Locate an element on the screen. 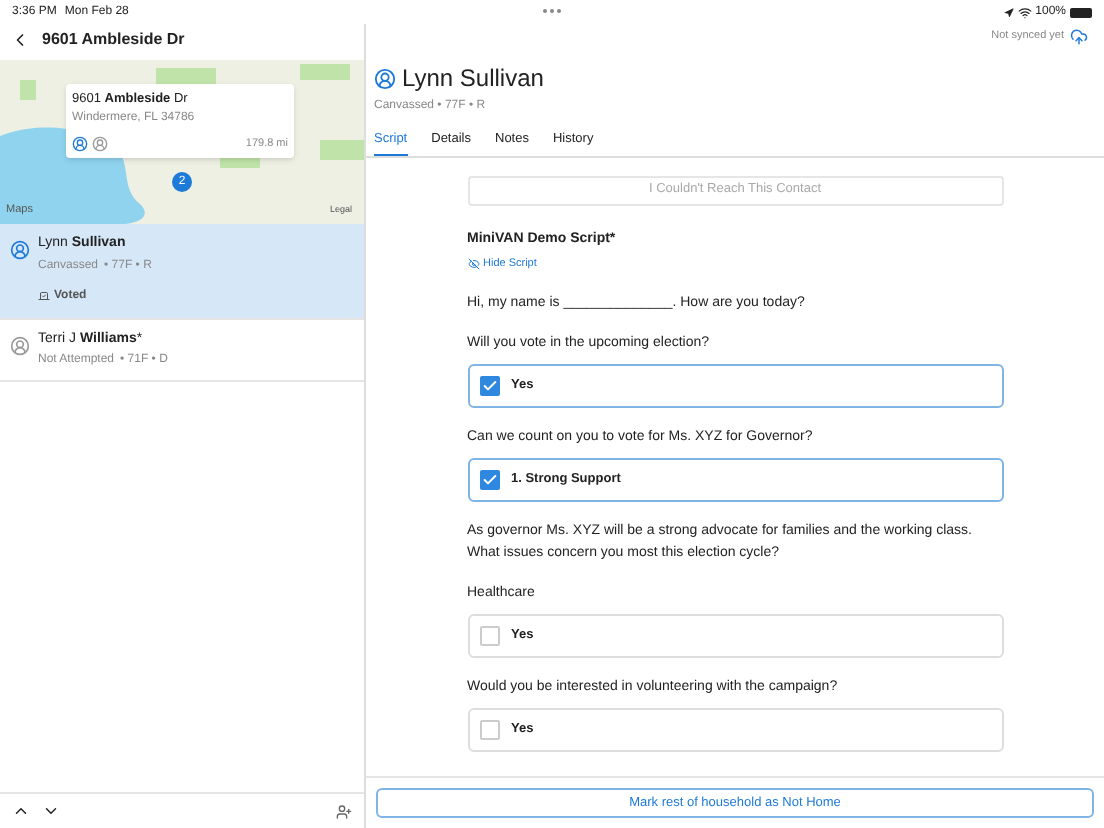 This screenshot has width=1104, height=828. previous-icon is located at coordinates (21, 811).